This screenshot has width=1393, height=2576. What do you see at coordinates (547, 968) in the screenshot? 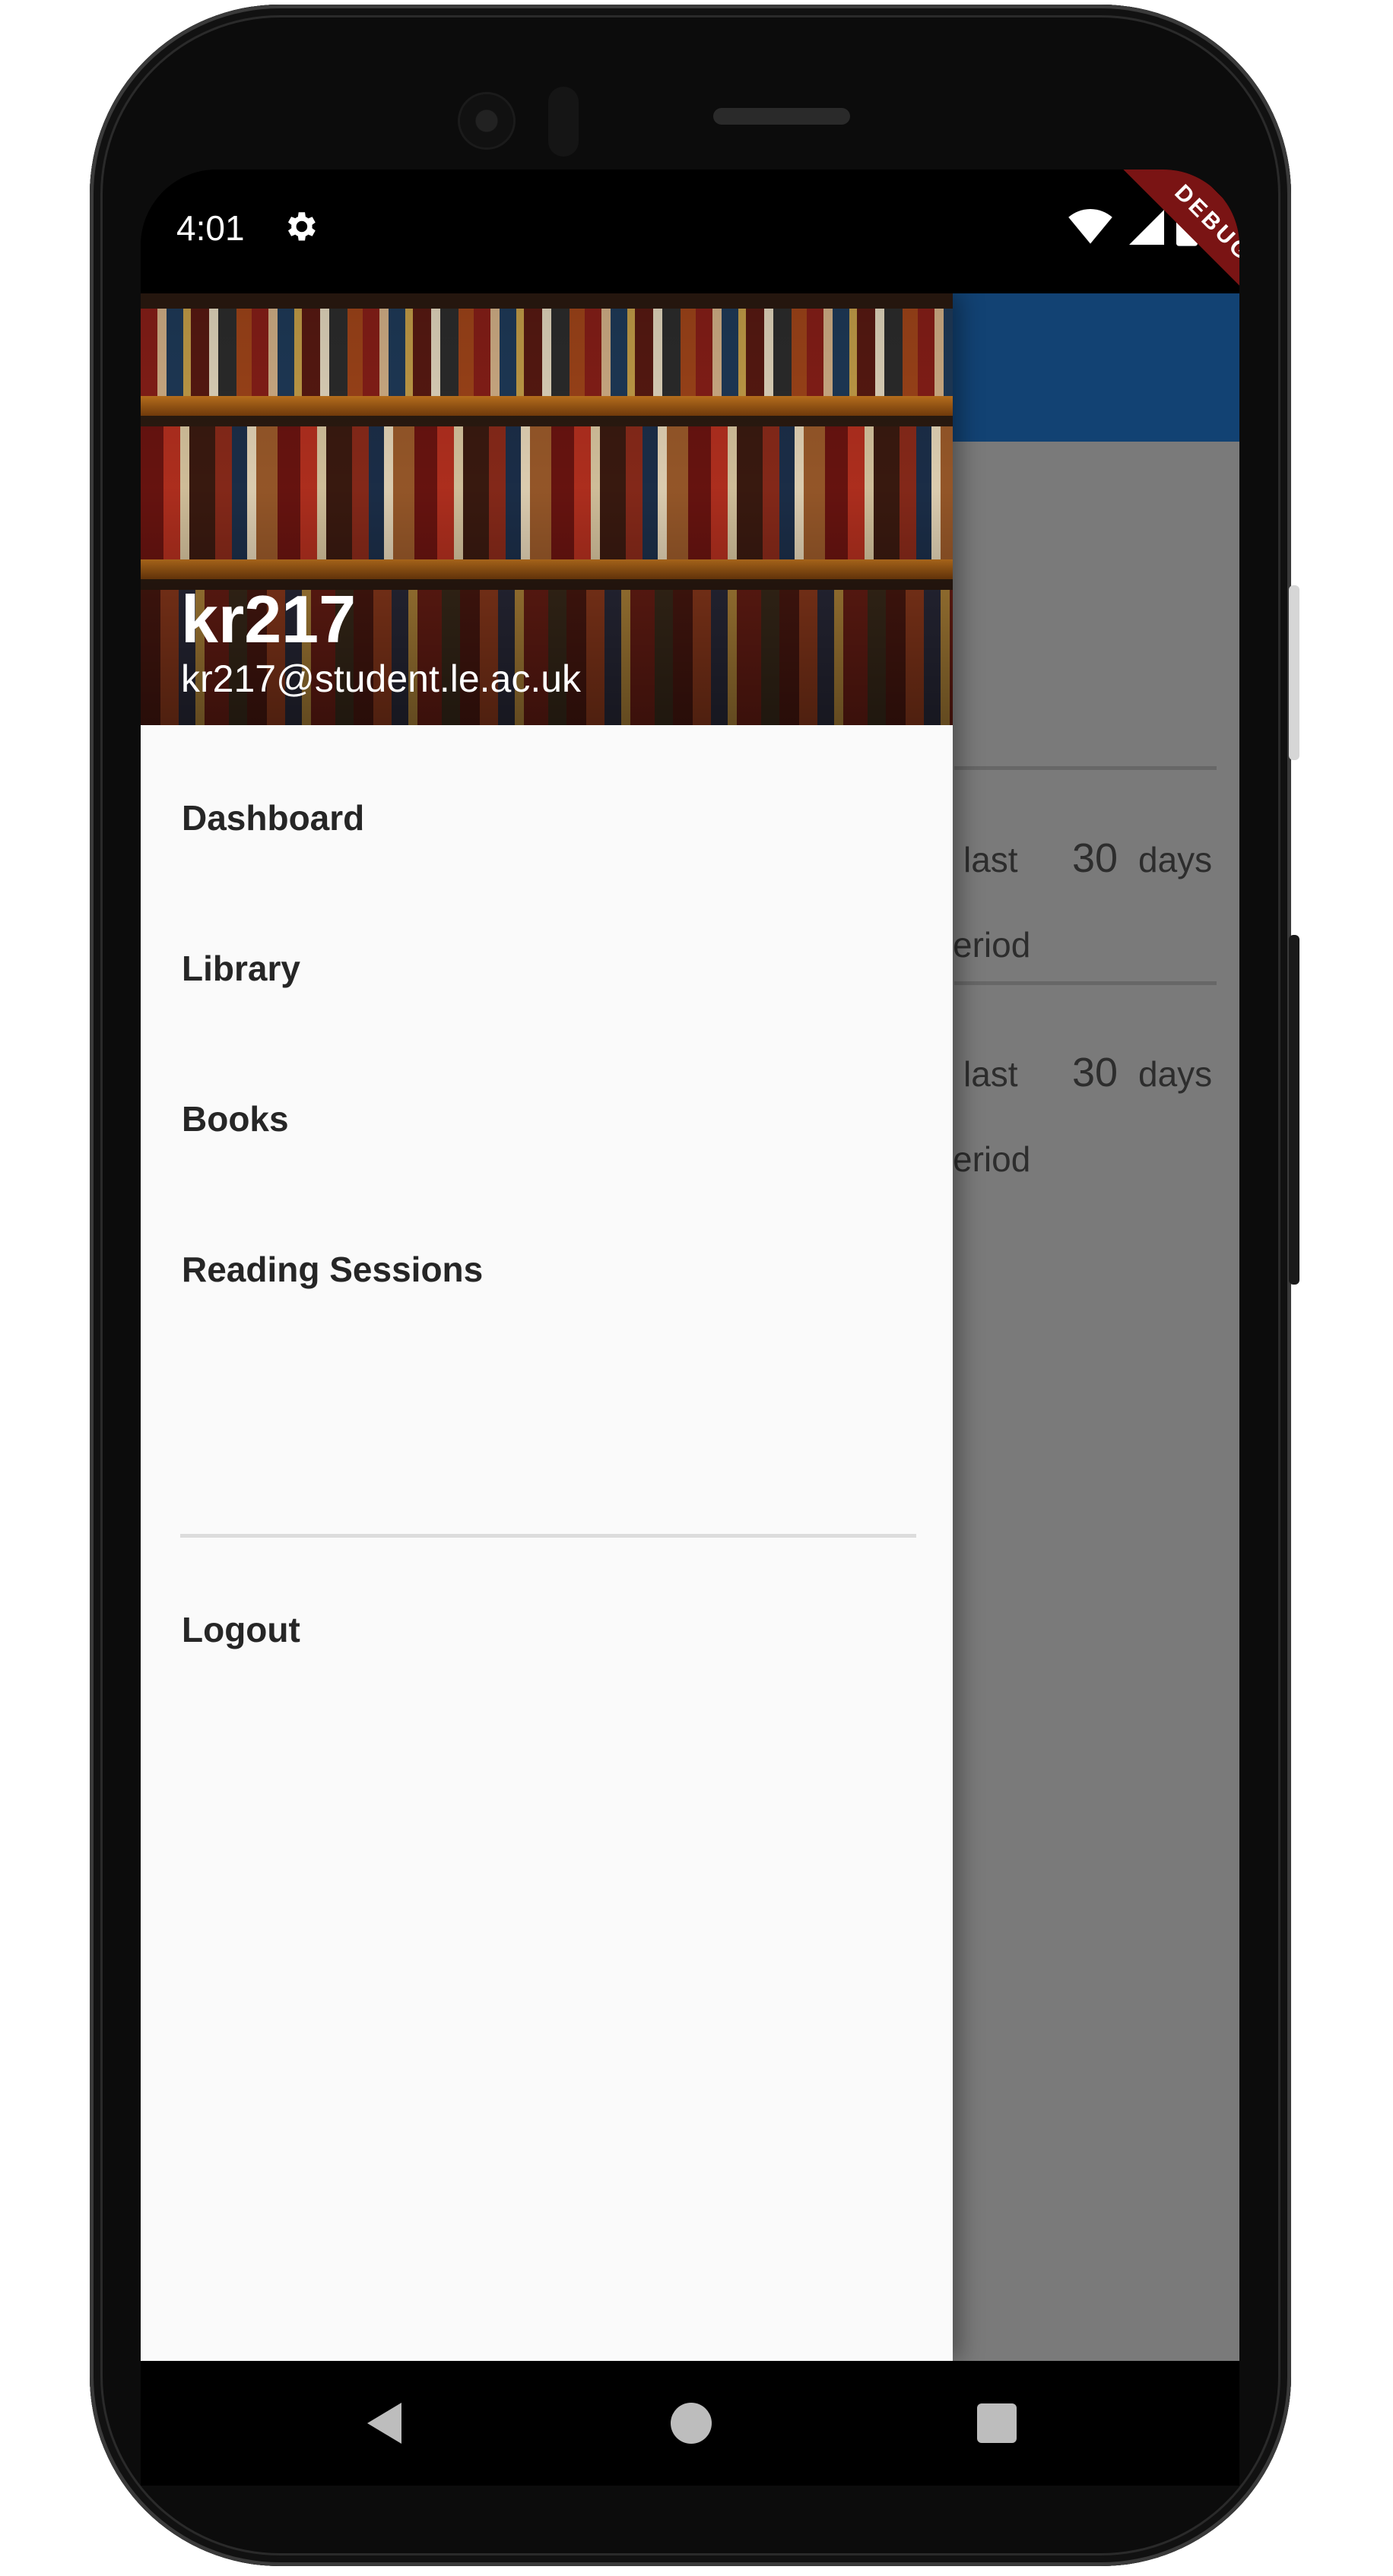
I see `menu-item-library: Library` at bounding box center [547, 968].